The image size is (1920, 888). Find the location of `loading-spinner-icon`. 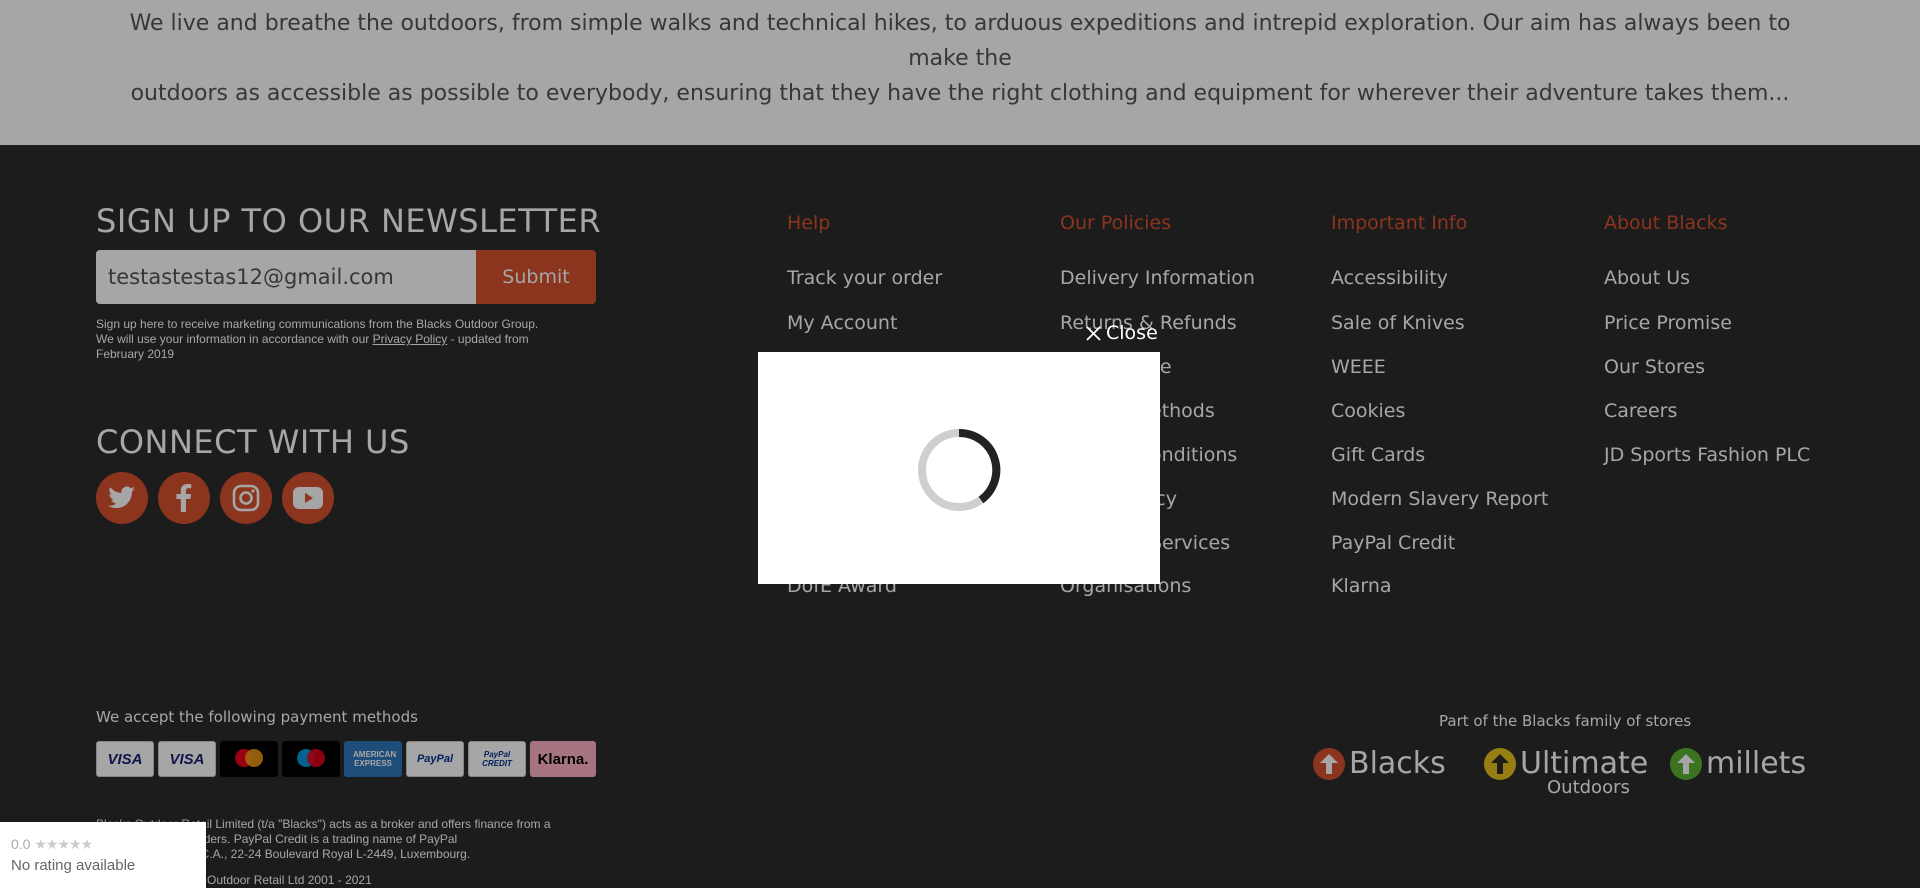

loading-spinner-icon is located at coordinates (959, 469).